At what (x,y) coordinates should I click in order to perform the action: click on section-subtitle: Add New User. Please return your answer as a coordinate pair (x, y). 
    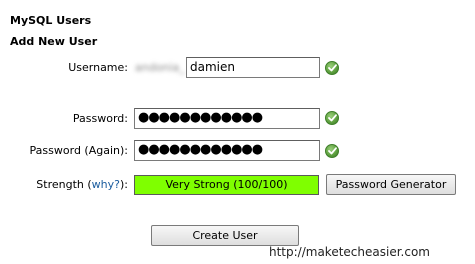
    Looking at the image, I should click on (54, 41).